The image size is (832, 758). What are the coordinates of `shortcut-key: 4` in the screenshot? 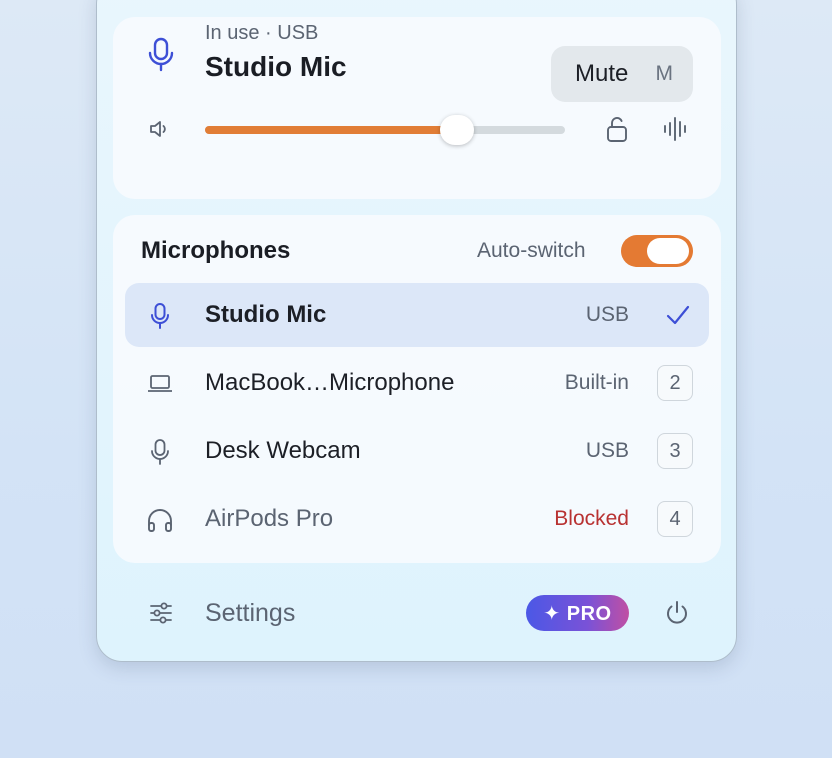 It's located at (675, 519).